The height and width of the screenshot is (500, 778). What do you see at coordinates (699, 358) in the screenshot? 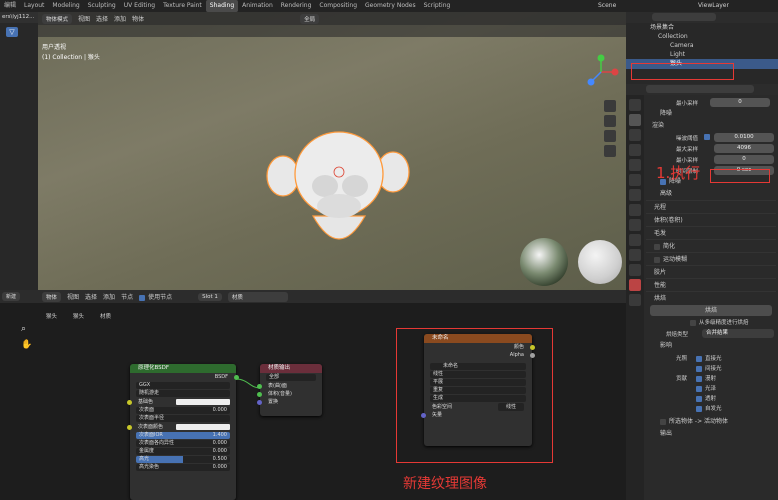
I see `direct-light-checkbox` at bounding box center [699, 358].